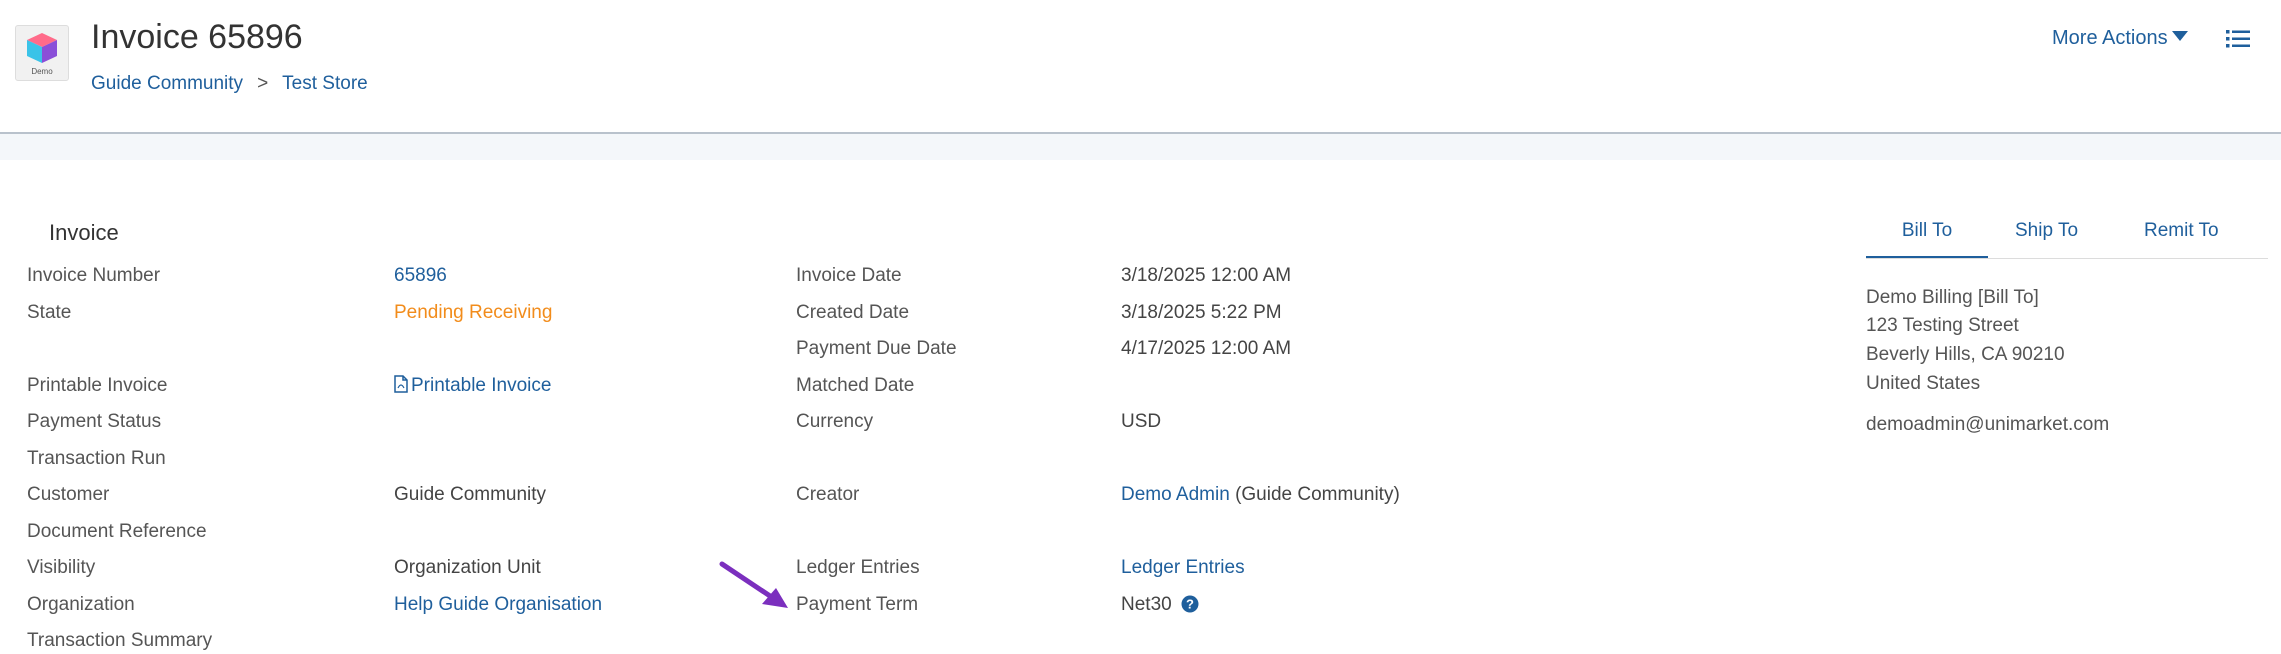  What do you see at coordinates (1965, 354) in the screenshot?
I see `address-line-3: Beverly Hills, CA 90210` at bounding box center [1965, 354].